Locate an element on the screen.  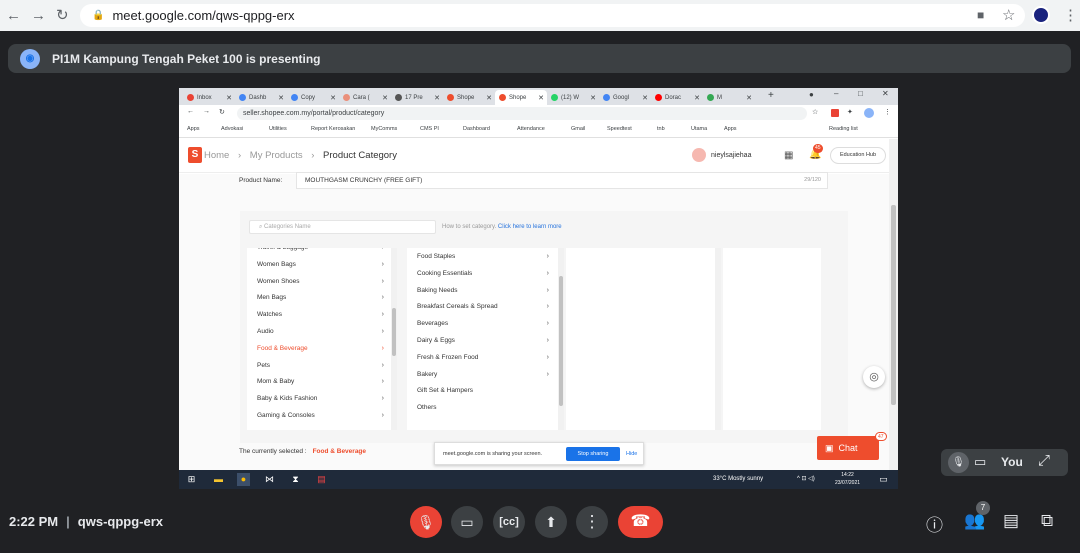
bookmark-item: CMS PI is located at coordinates (429, 129).